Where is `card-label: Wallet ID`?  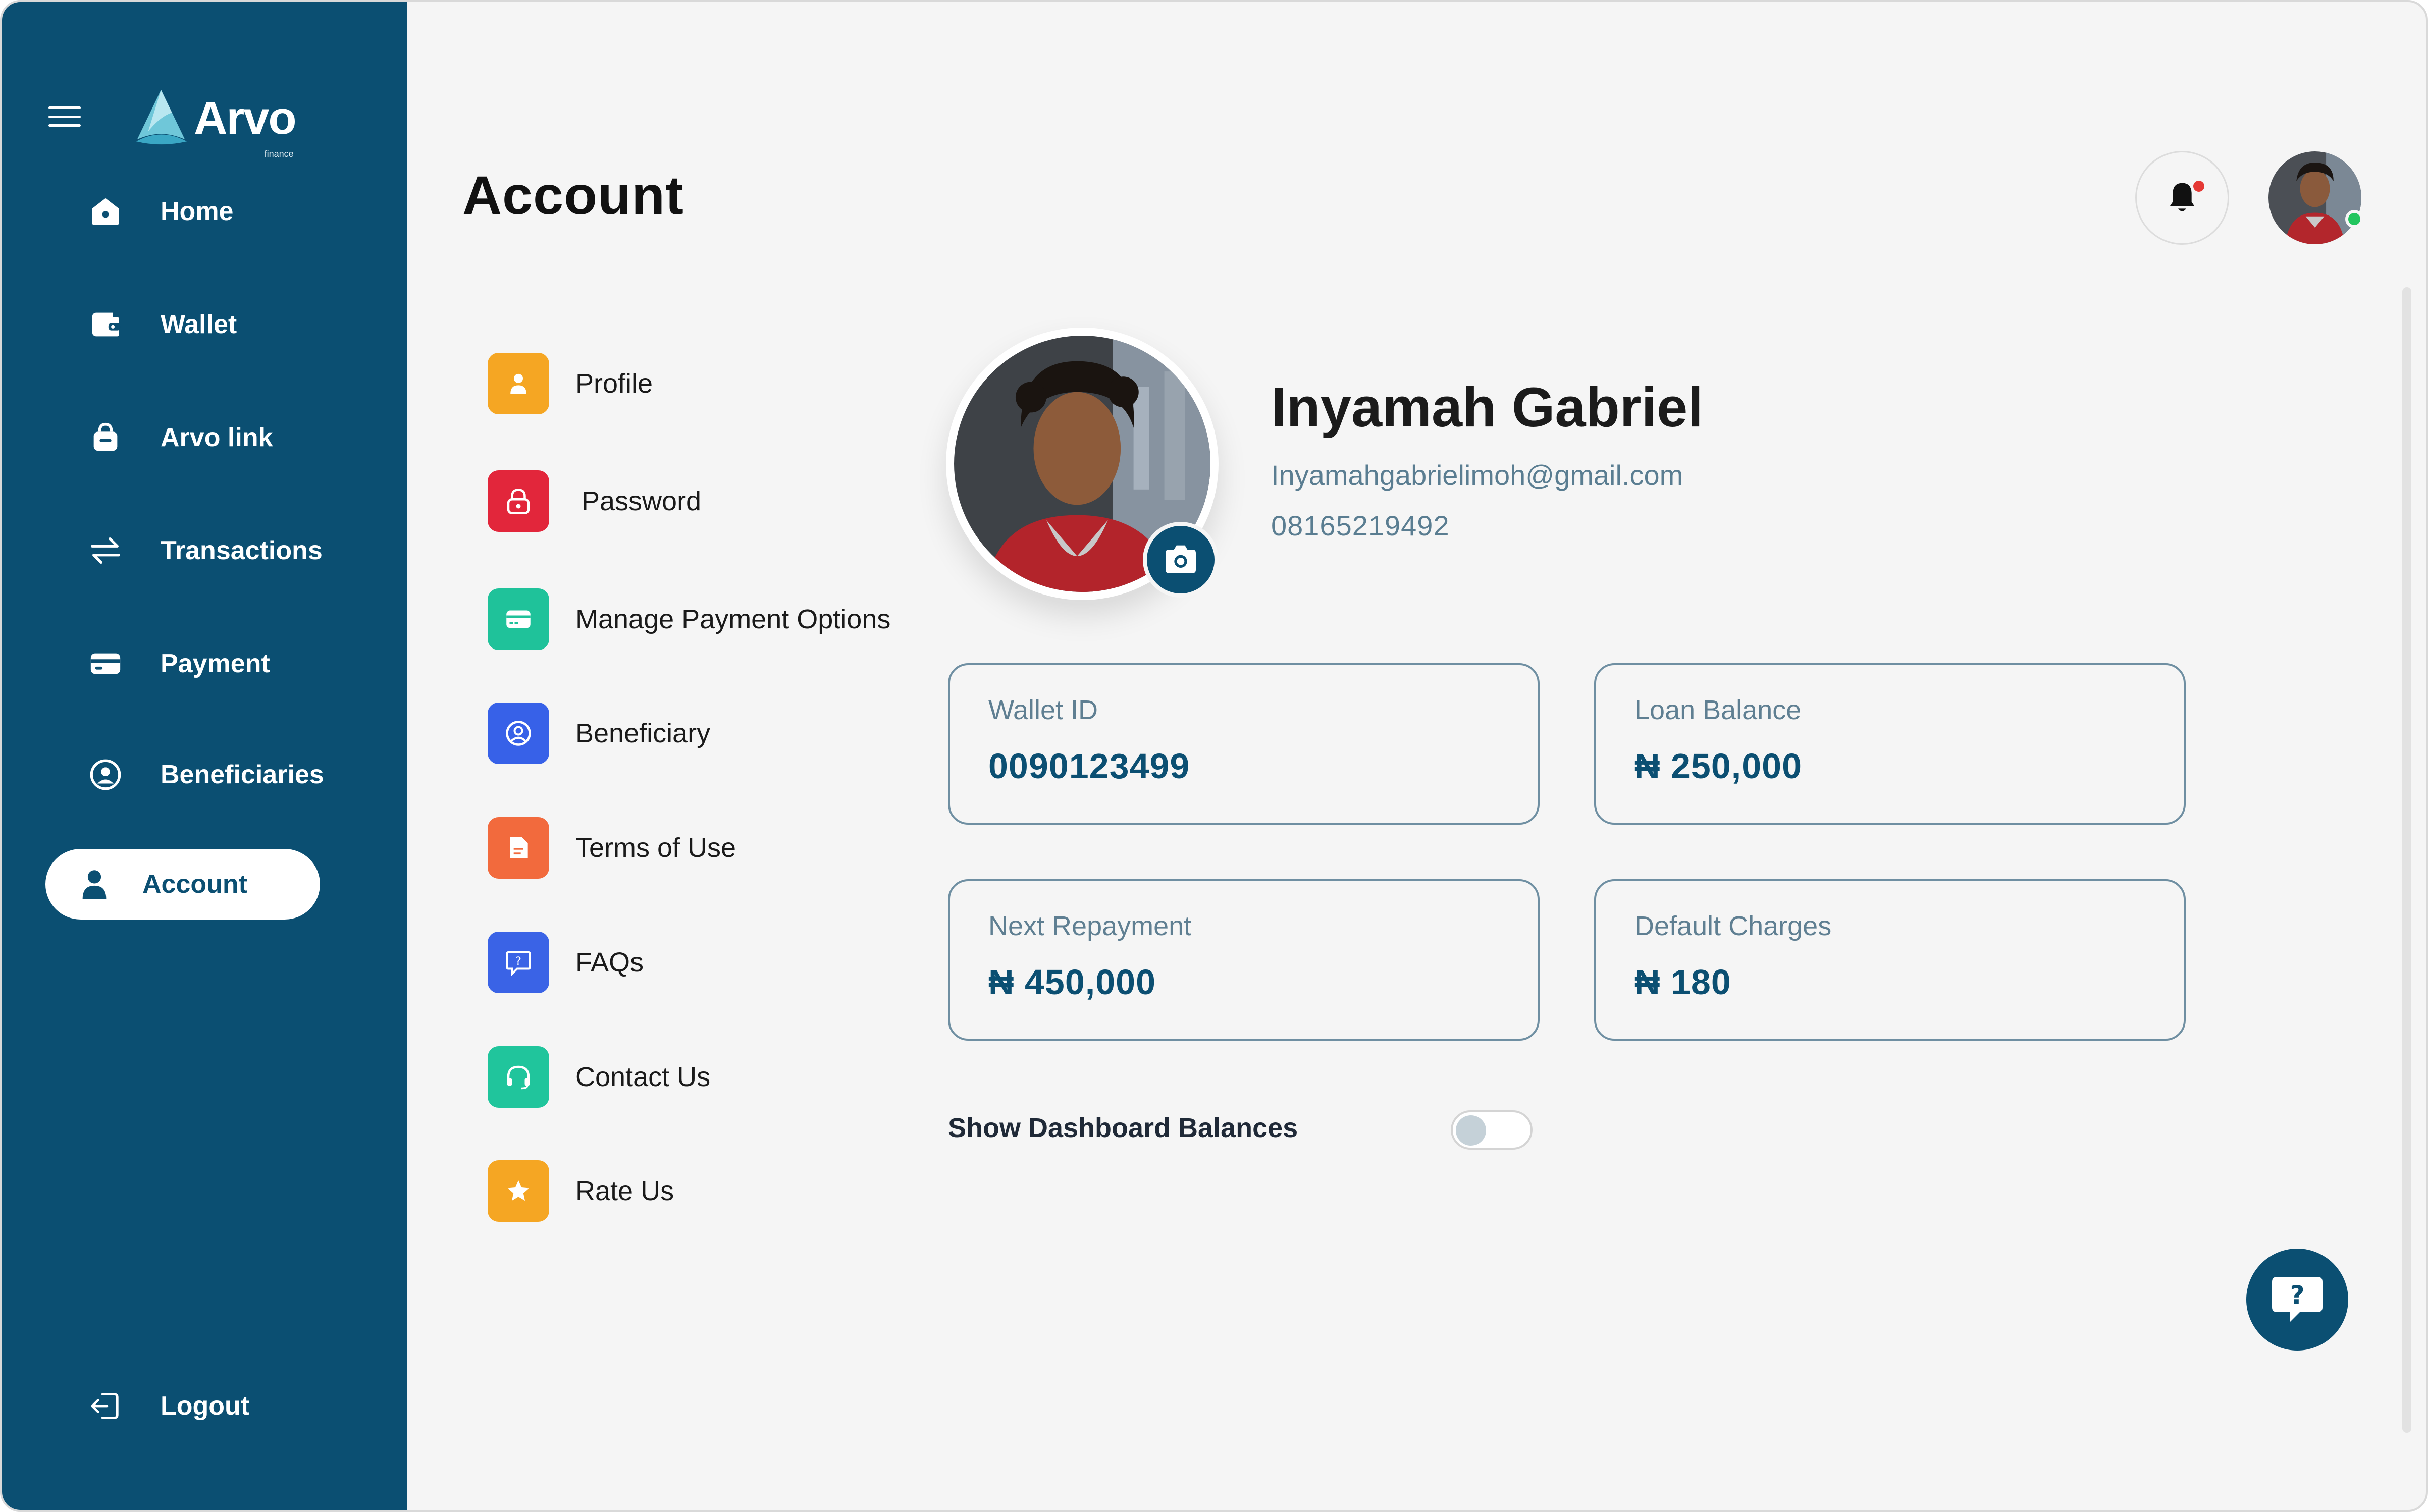 card-label: Wallet ID is located at coordinates (1043, 710).